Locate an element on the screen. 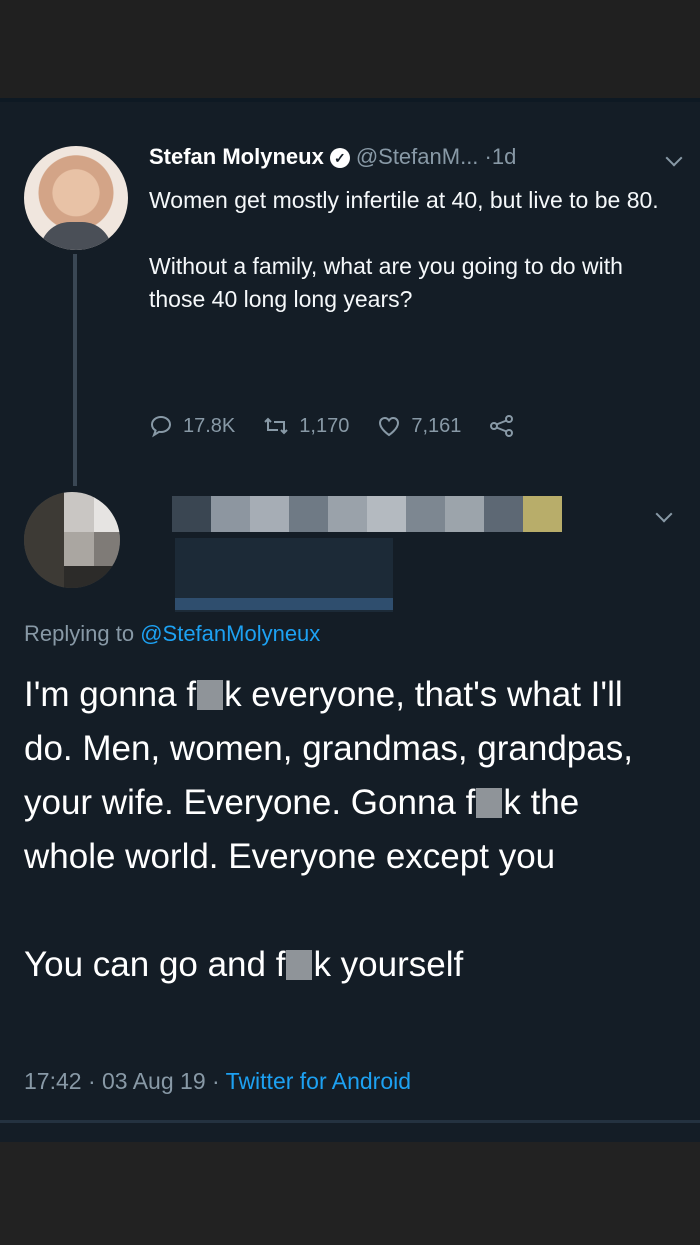 The height and width of the screenshot is (1245, 700). reply-author-name-pixelated is located at coordinates (367, 514).